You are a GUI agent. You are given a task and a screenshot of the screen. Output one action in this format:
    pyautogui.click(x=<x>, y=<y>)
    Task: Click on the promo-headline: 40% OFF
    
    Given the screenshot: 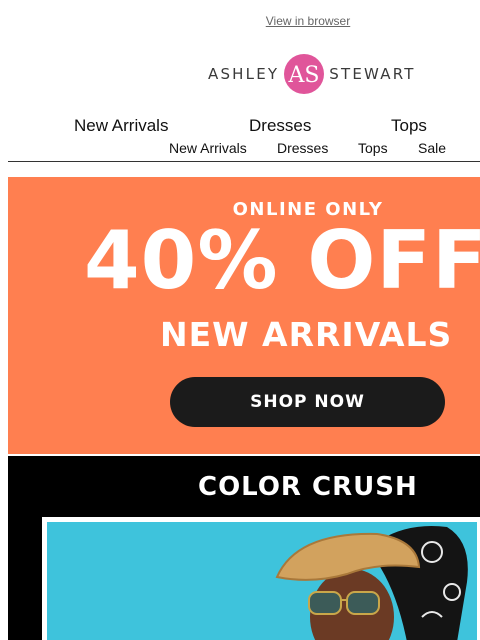 What is the action you would take?
    pyautogui.click(x=282, y=260)
    